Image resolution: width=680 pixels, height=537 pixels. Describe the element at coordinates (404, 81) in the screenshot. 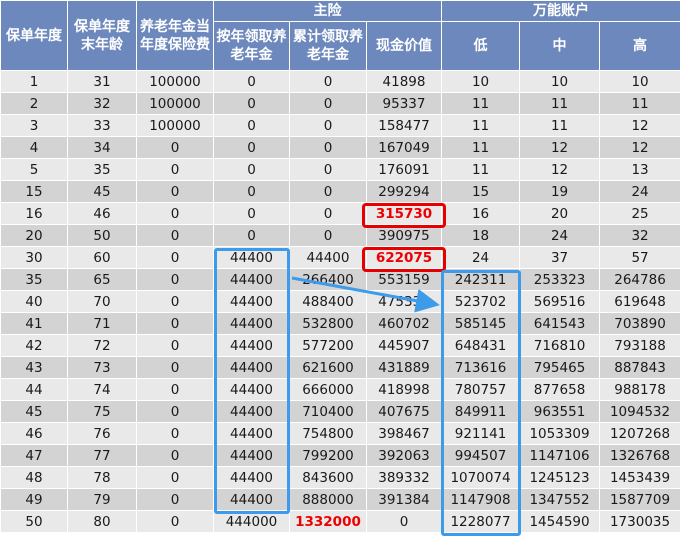

I see `cell-cash-value: 41898` at that location.